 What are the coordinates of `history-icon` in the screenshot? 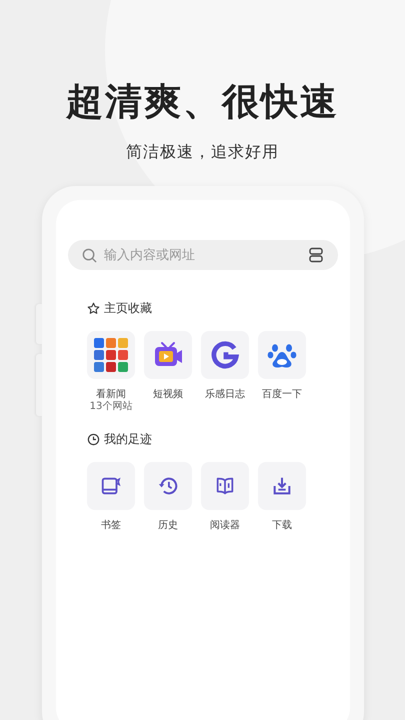 It's located at (168, 486).